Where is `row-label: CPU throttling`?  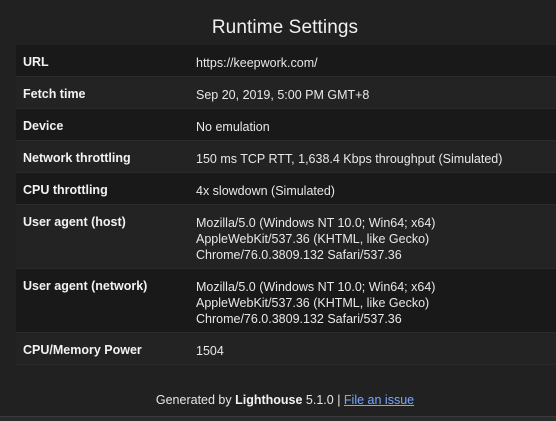 row-label: CPU throttling is located at coordinates (65, 190).